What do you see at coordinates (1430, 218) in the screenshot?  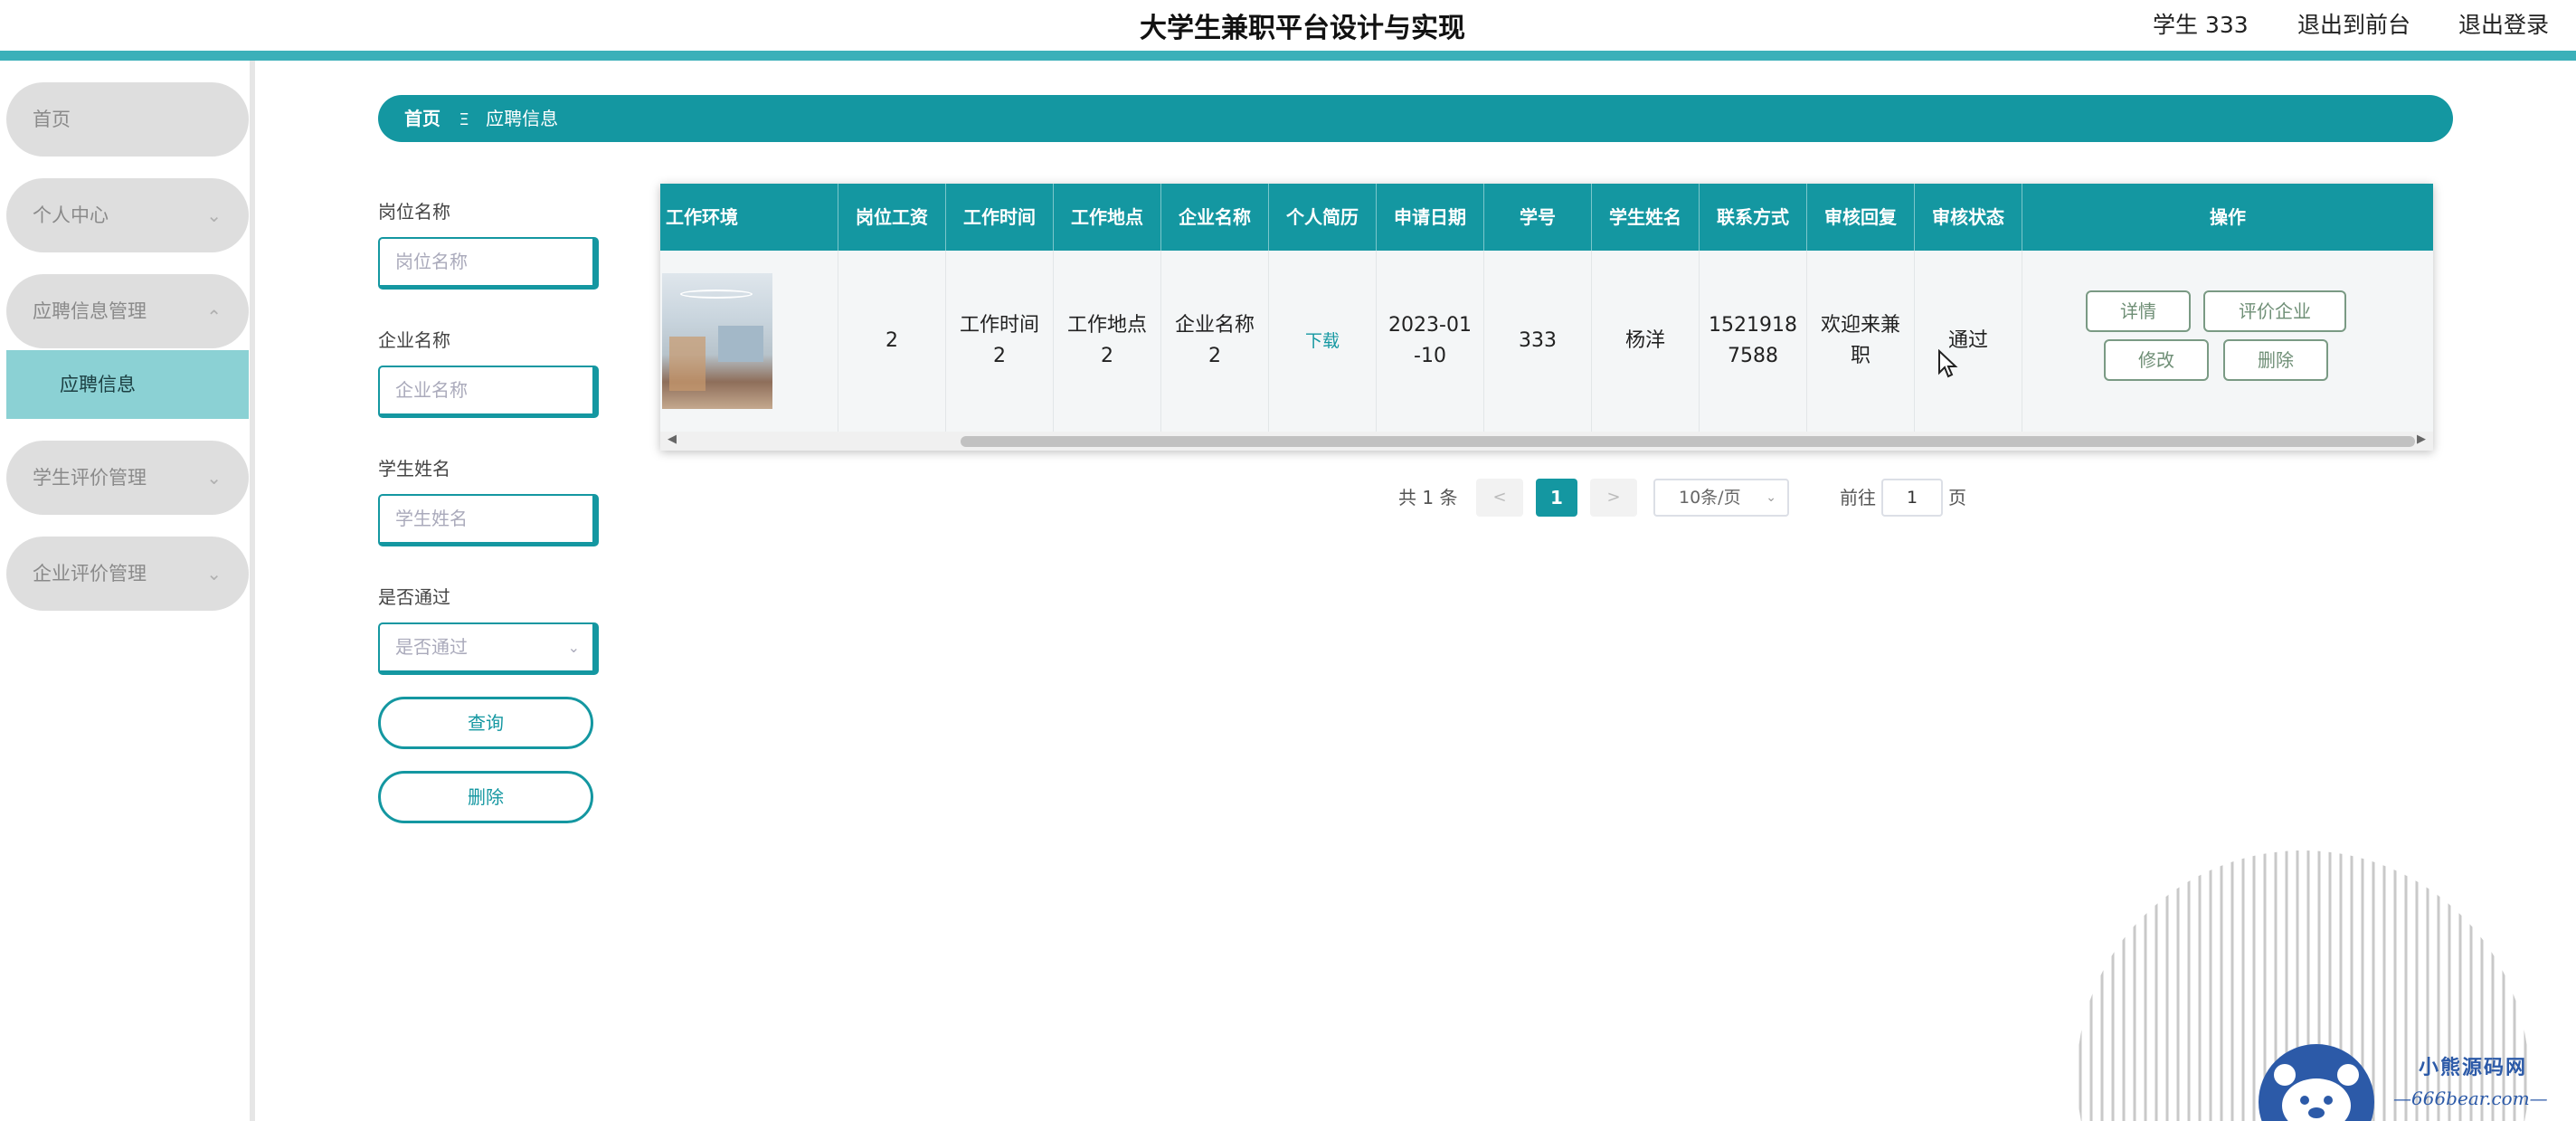 I see `column-header: 申请日期` at bounding box center [1430, 218].